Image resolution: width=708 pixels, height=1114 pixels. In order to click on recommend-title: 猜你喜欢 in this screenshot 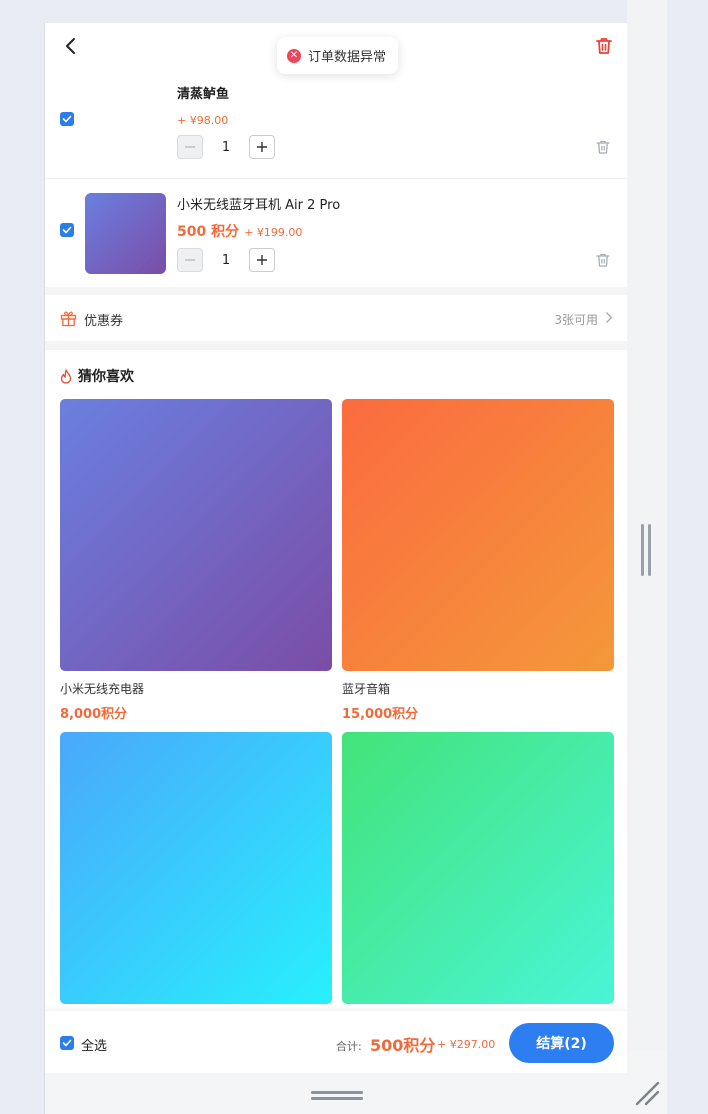, I will do `click(106, 377)`.